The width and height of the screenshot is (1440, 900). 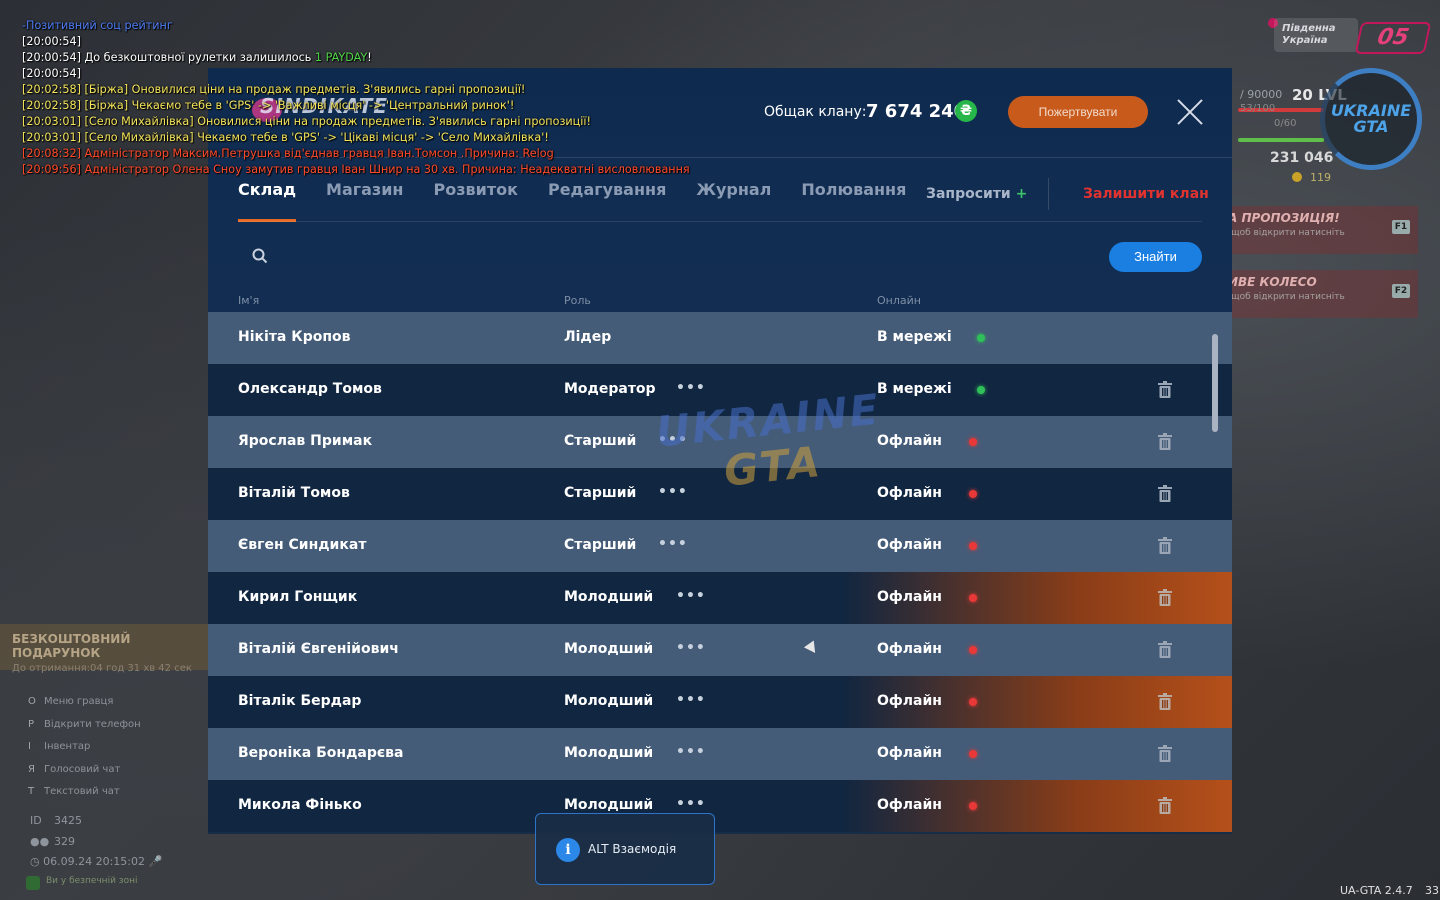 I want to click on gift-title: БЕЗКОШТОВНИЙ ПОДАРУНОК, so click(x=71, y=646).